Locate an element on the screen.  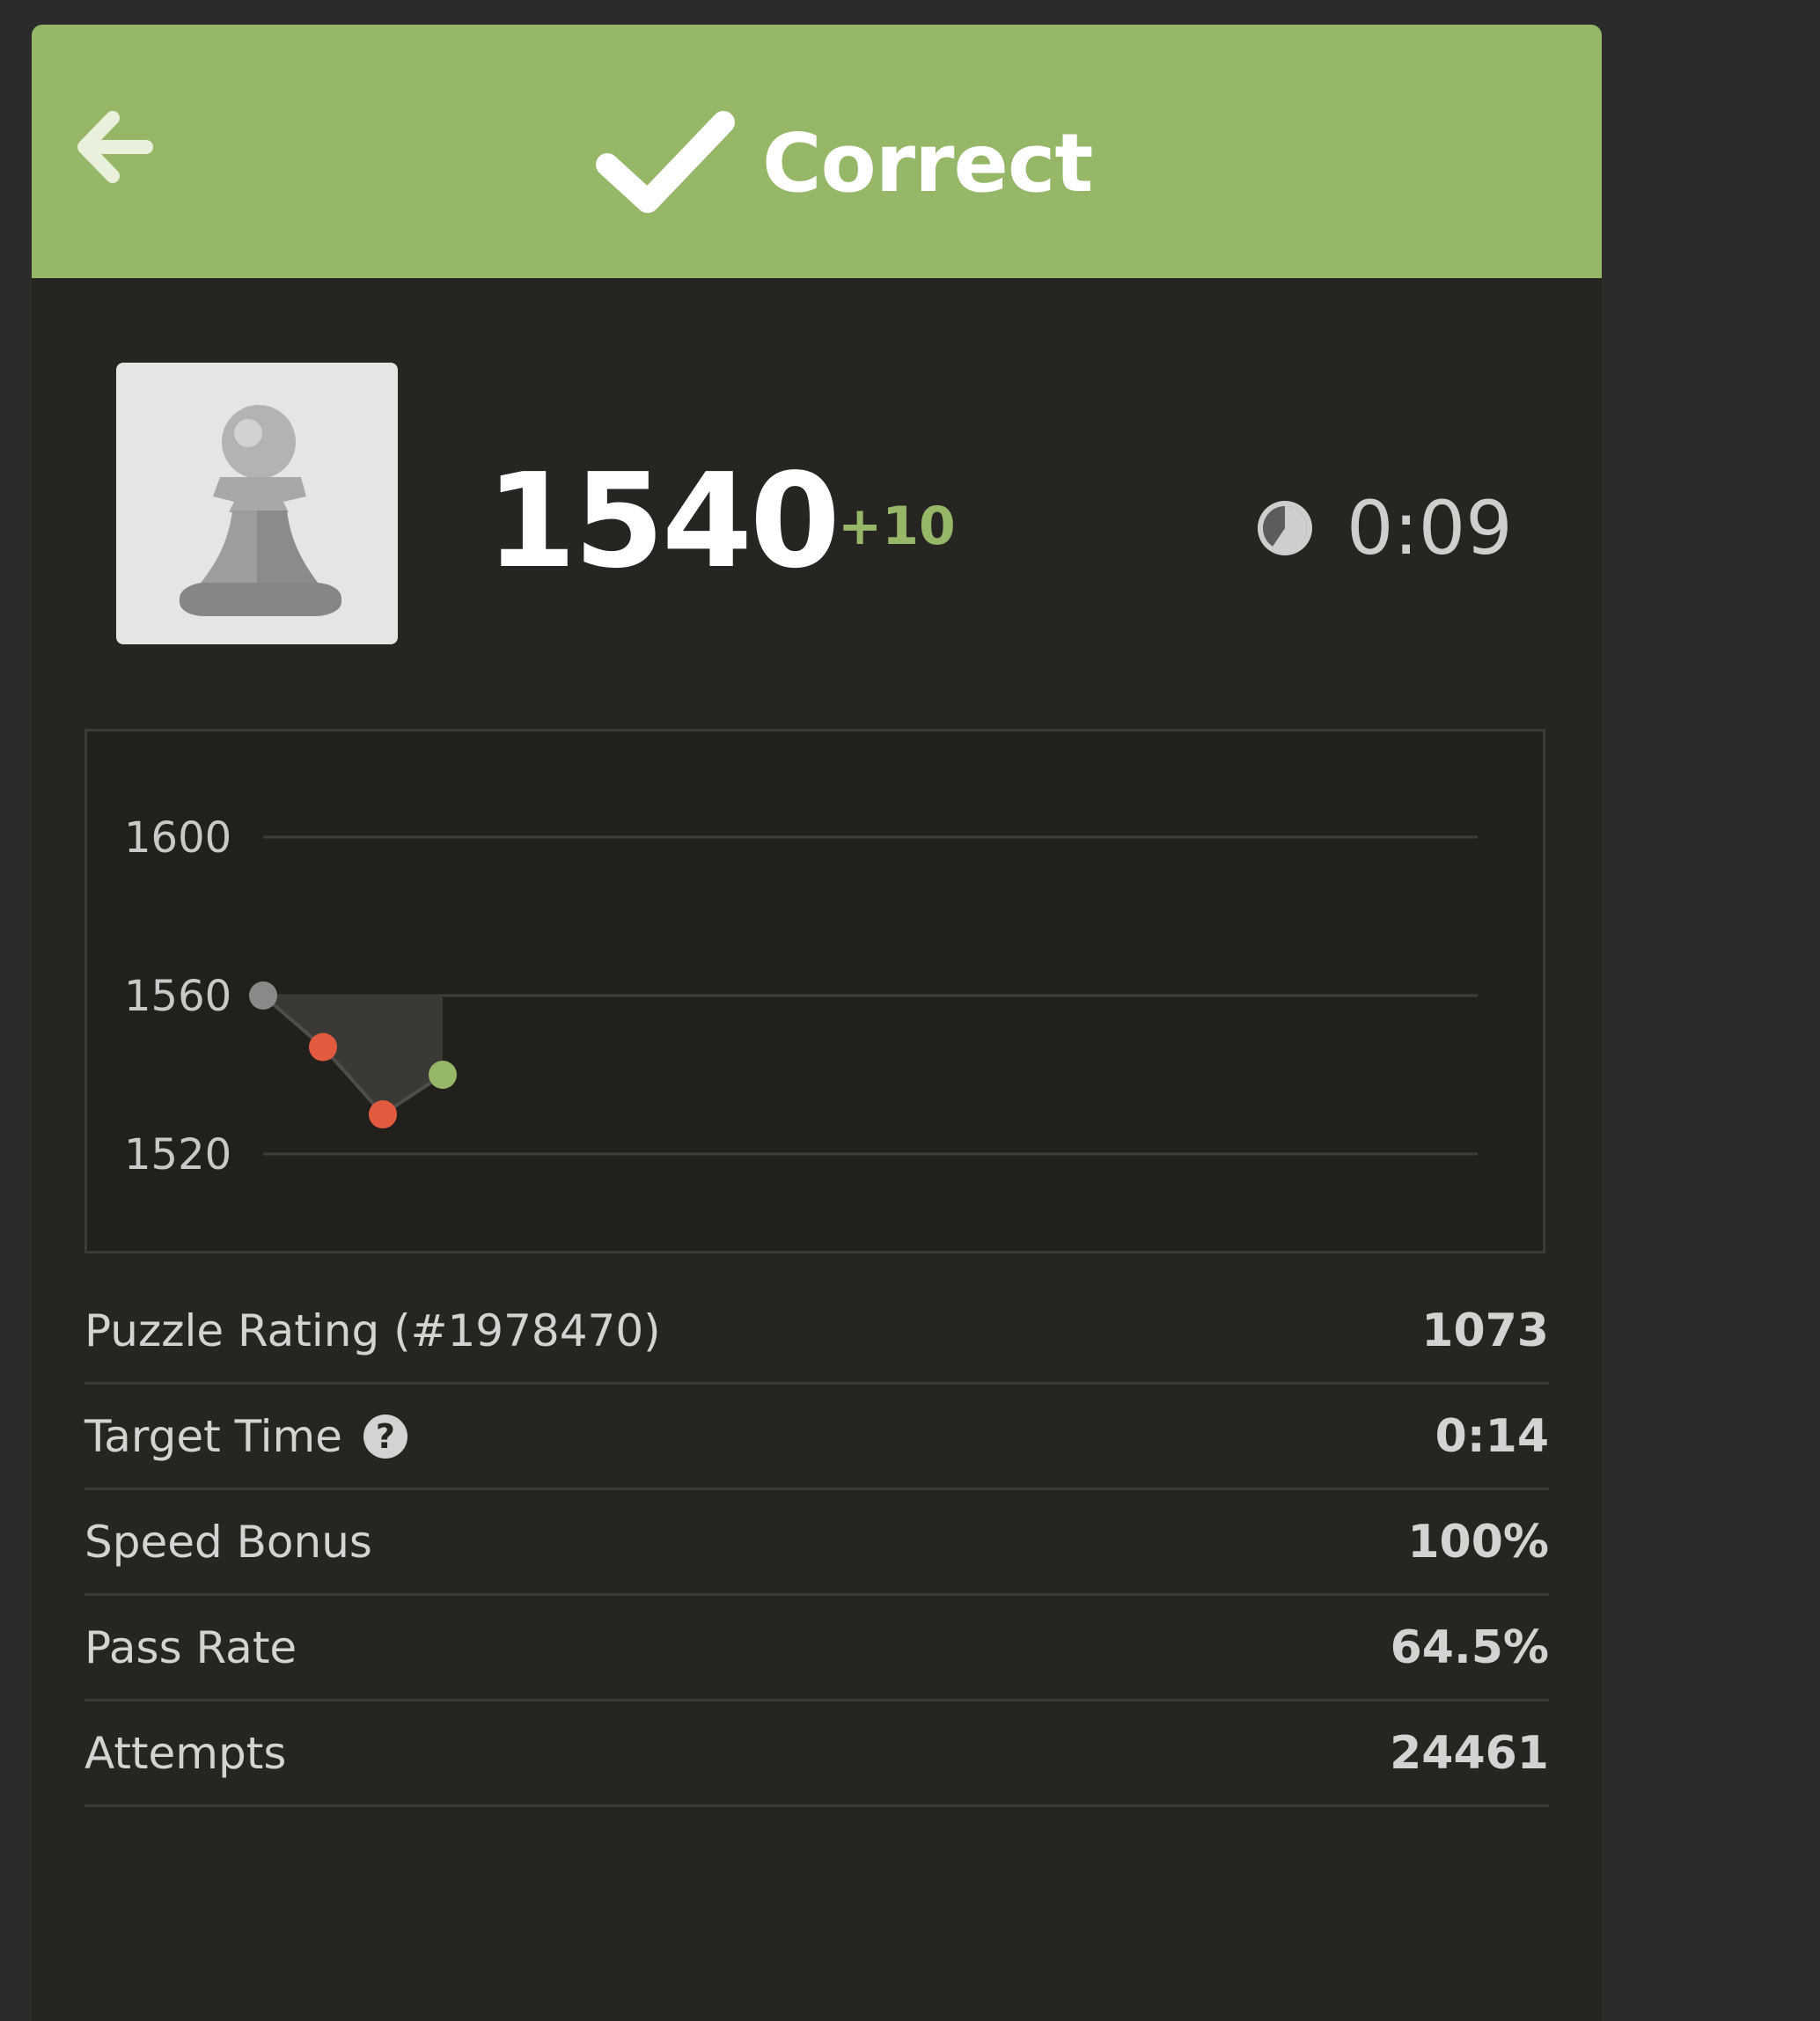
target-time-label: Target Time is located at coordinates (213, 1436).